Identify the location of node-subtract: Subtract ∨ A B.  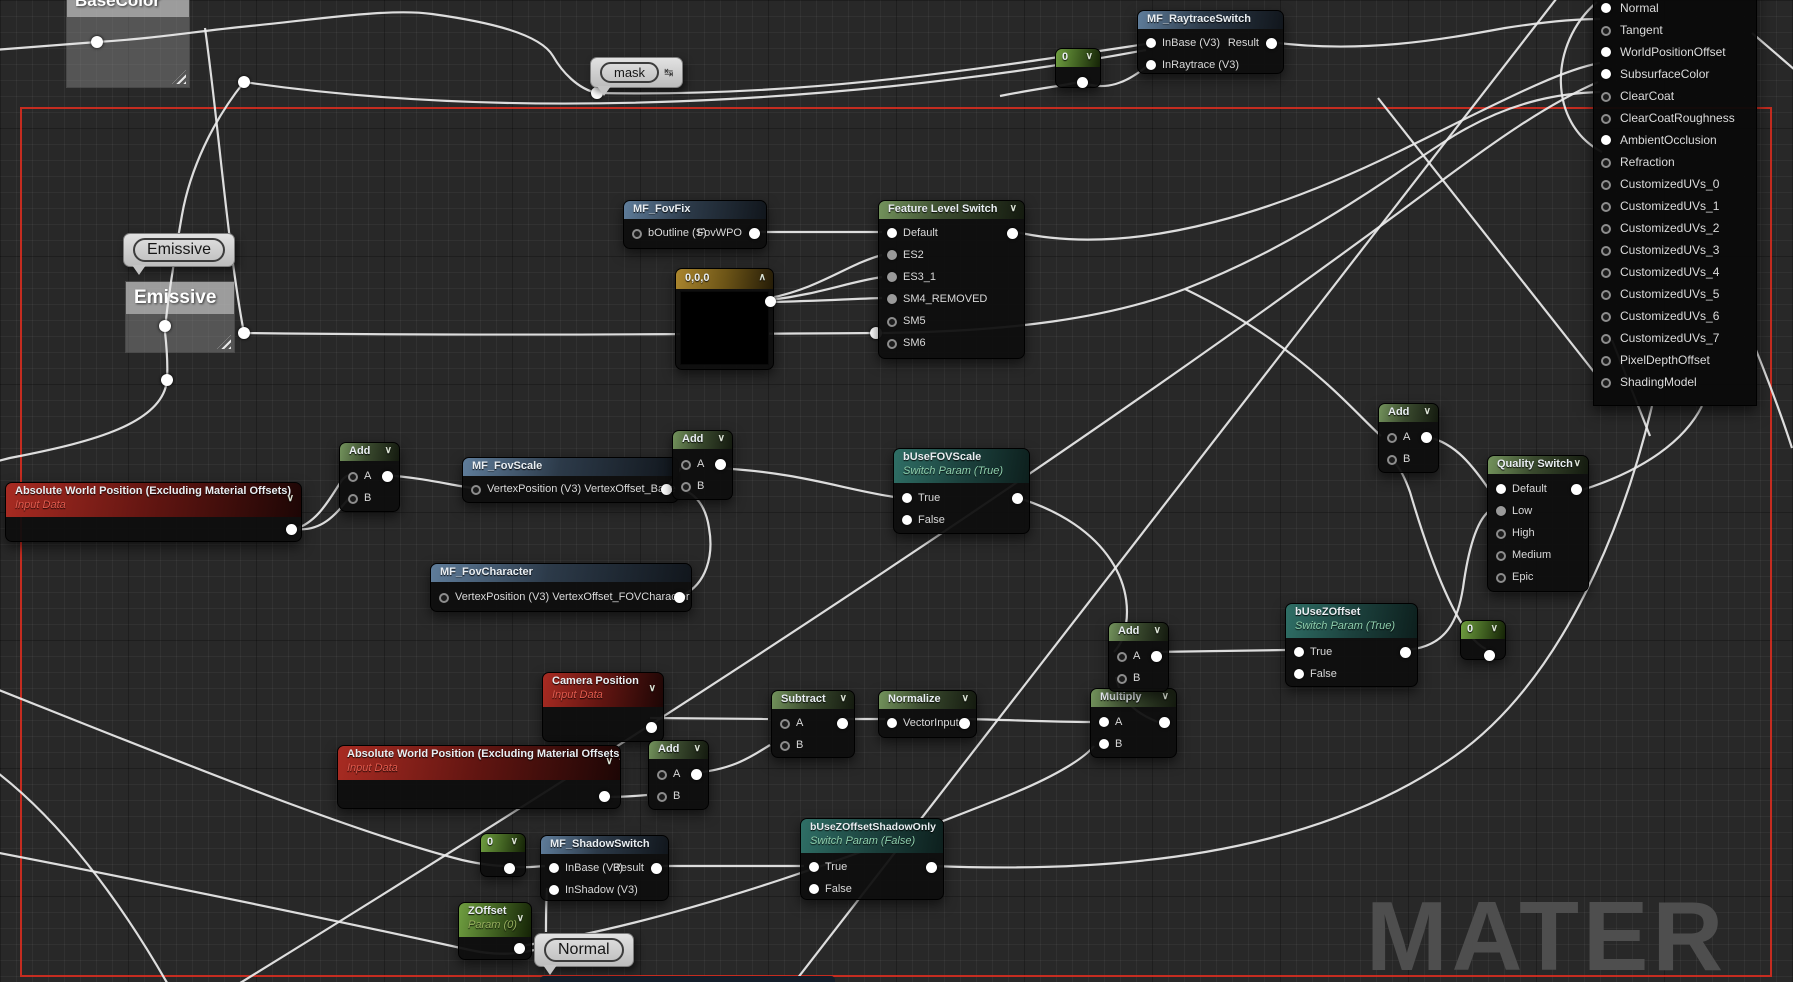
(813, 724).